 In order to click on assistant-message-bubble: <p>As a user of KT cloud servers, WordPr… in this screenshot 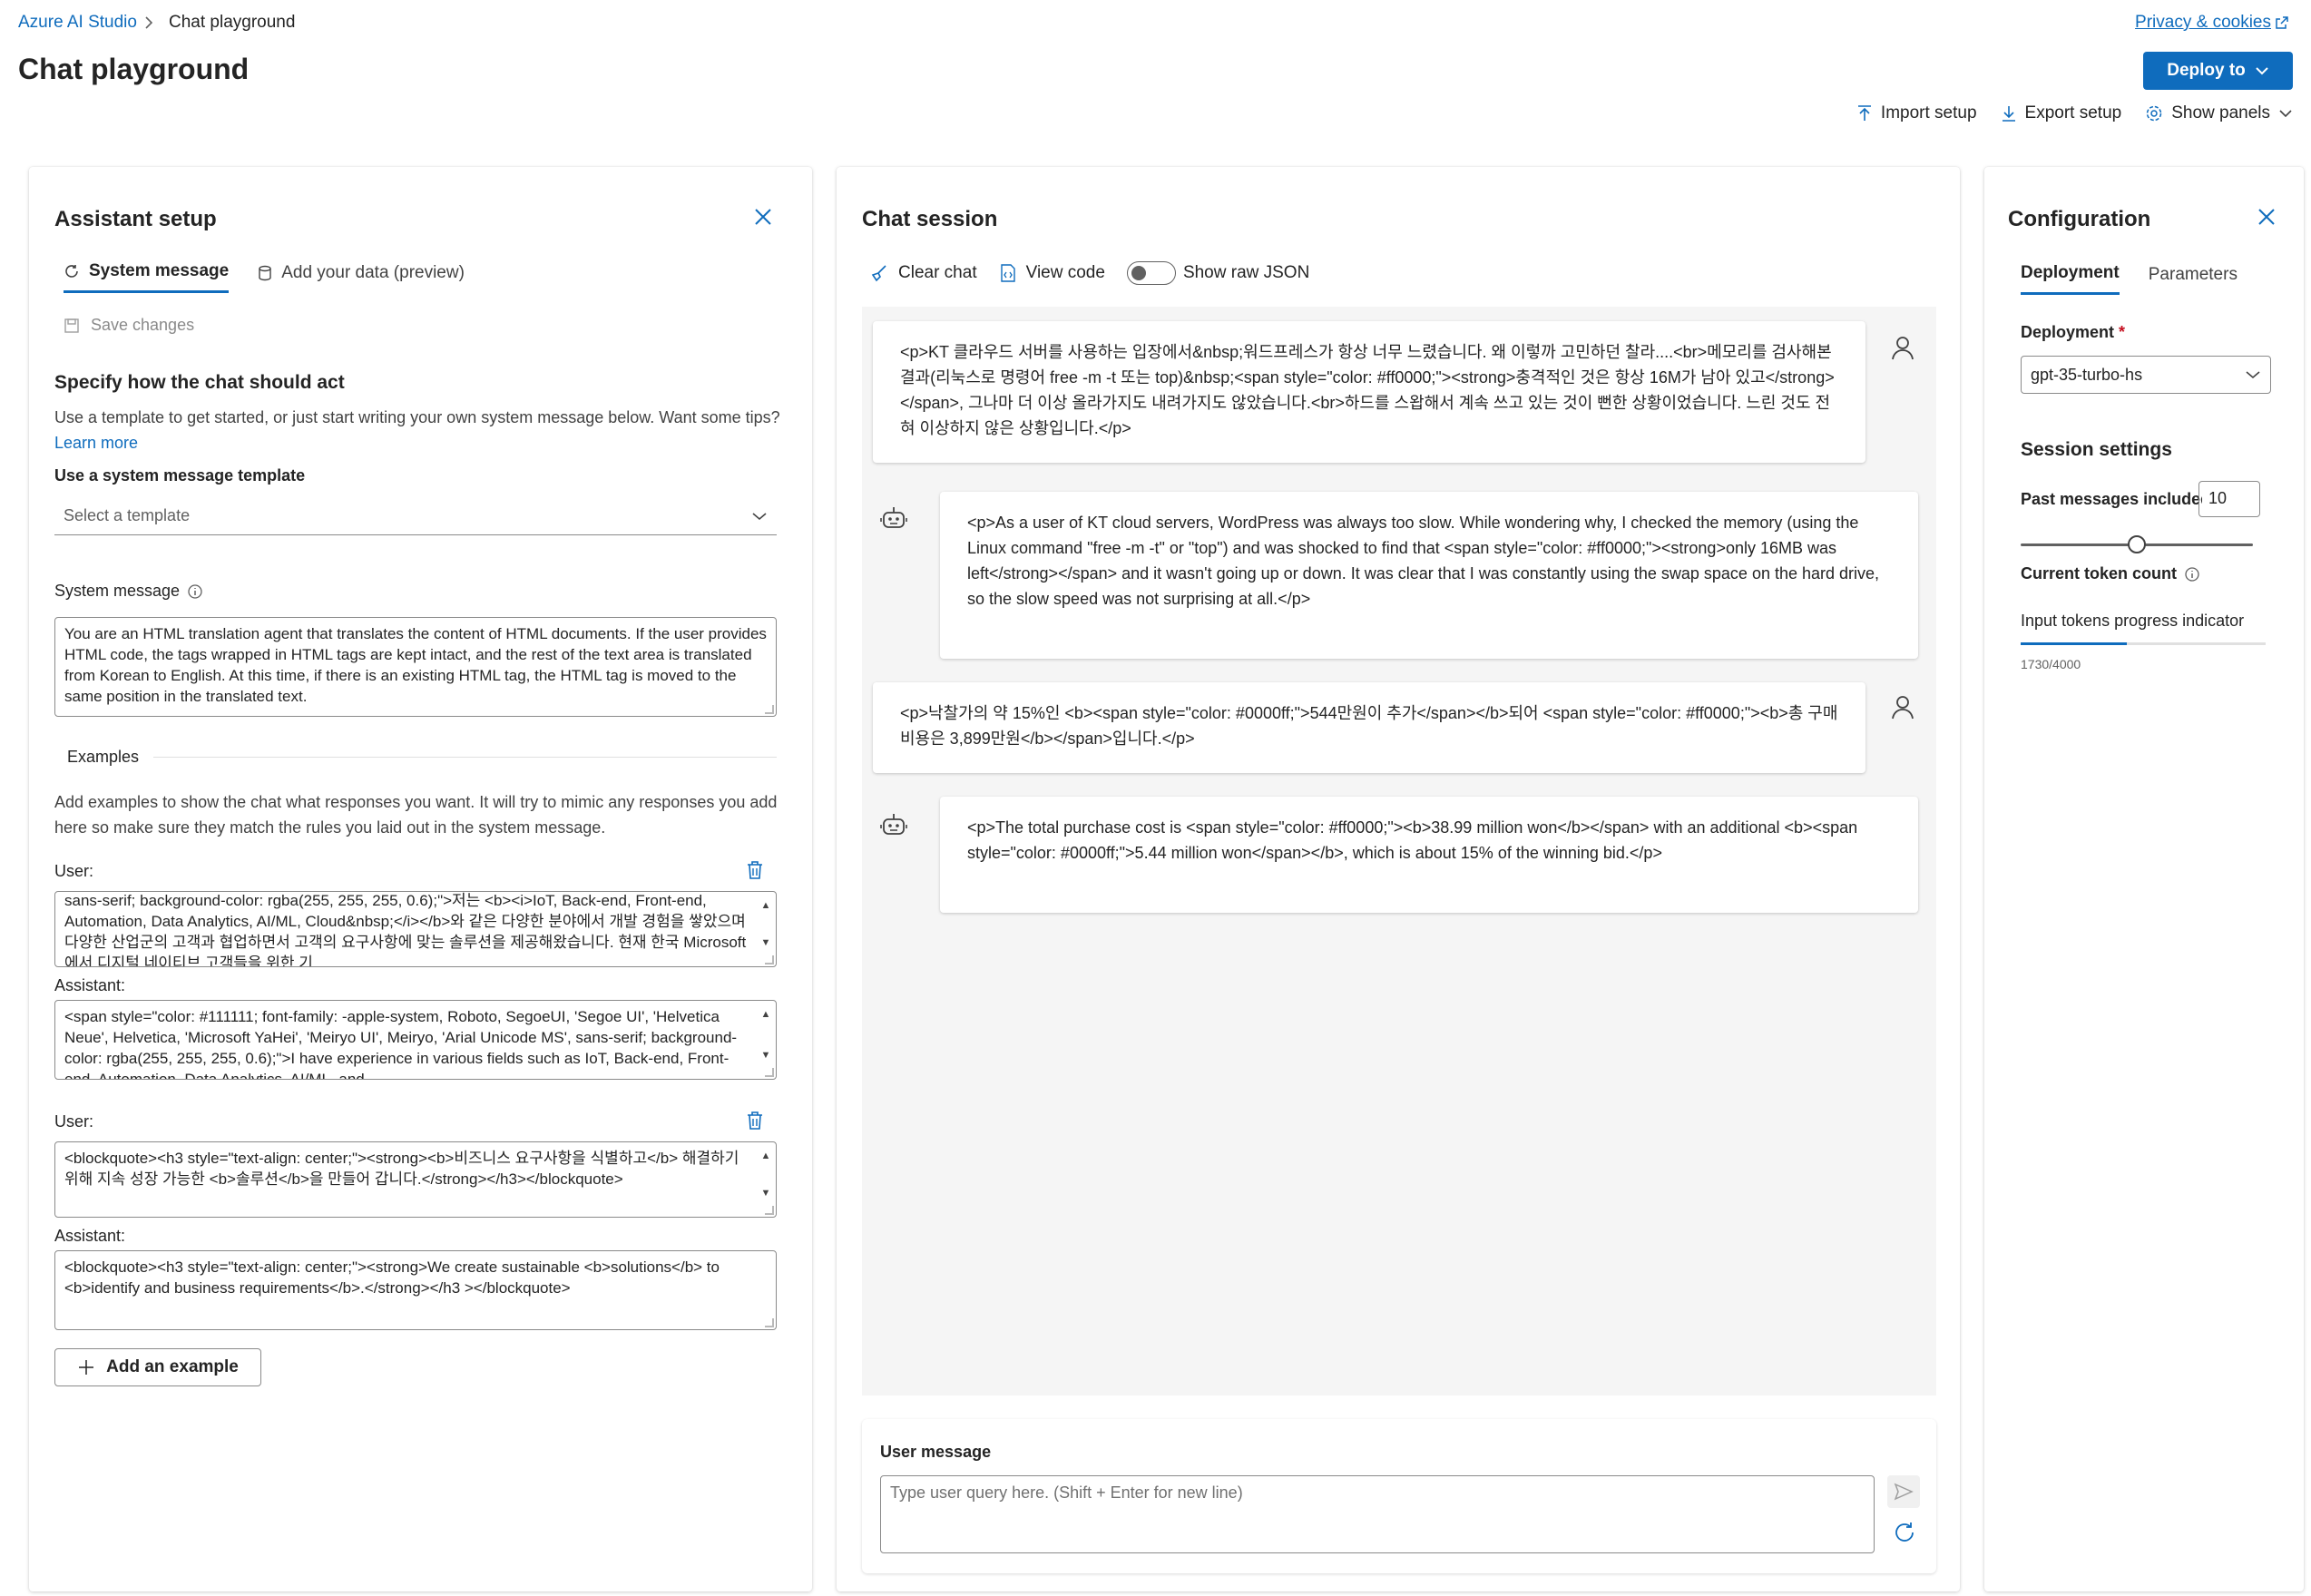, I will do `click(1429, 575)`.